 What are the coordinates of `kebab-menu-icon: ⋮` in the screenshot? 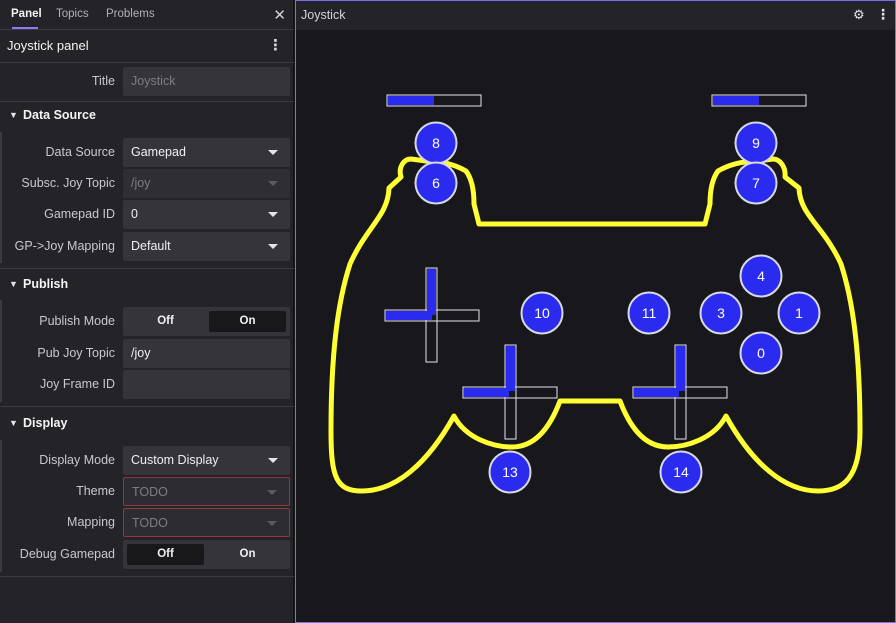 It's located at (275, 45).